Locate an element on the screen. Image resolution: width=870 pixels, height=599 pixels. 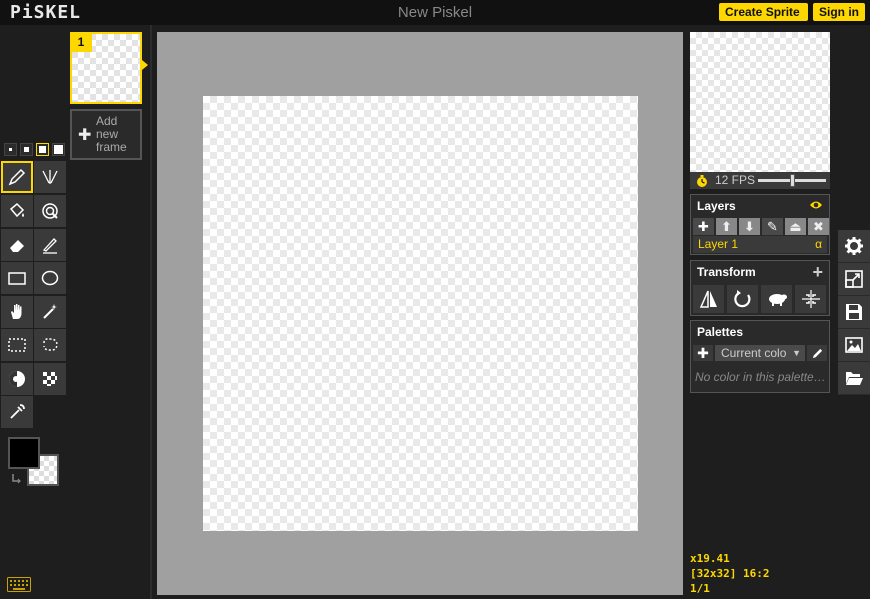
spiral-bucket-icon is located at coordinates (50, 211).